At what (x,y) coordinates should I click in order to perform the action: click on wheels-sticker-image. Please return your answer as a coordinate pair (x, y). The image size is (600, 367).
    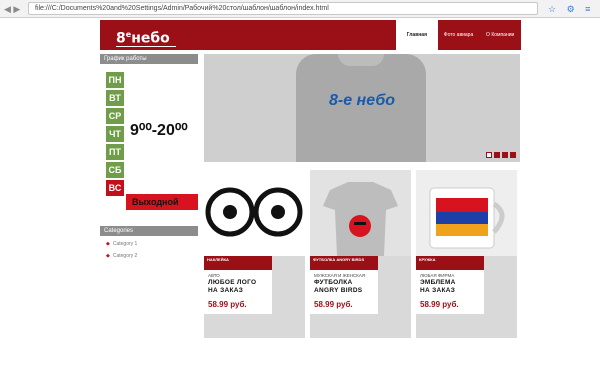
    Looking at the image, I should click on (254, 213).